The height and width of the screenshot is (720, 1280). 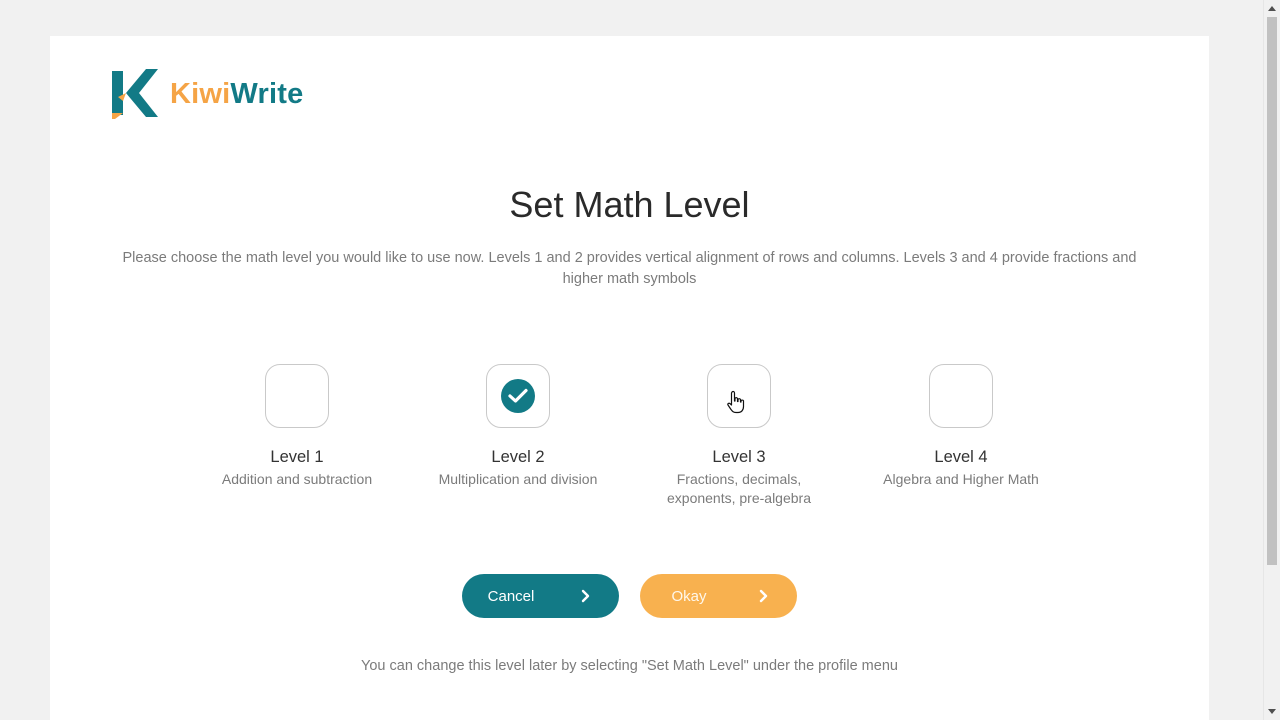 I want to click on level-1-checkbox, so click(x=297, y=396).